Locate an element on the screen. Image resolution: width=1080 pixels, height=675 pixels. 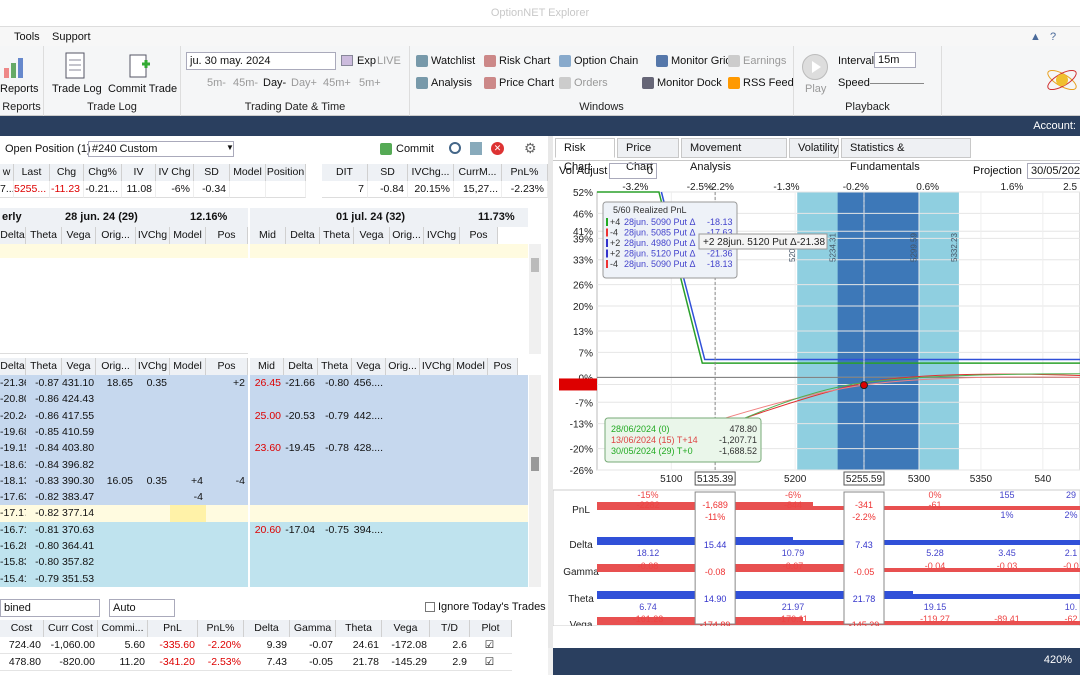
reports-icon is located at coordinates (16, 68).